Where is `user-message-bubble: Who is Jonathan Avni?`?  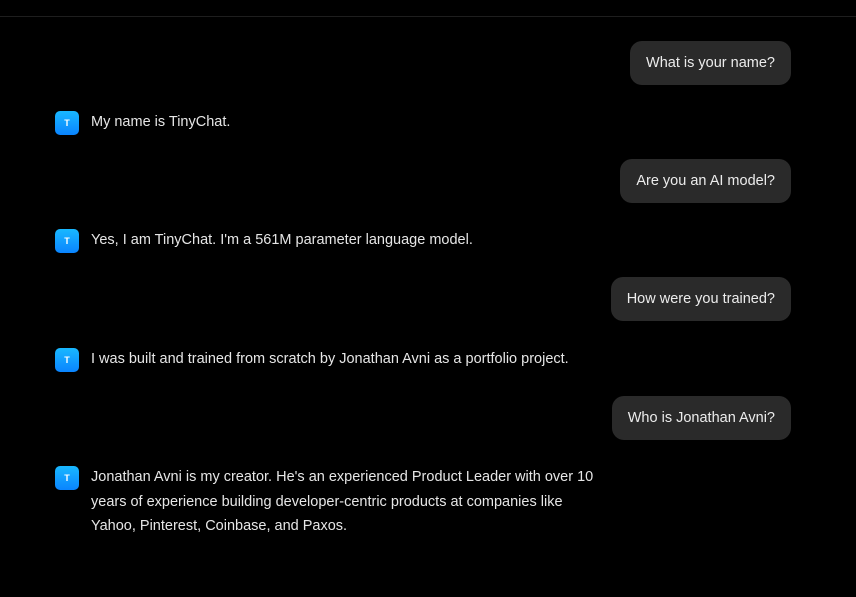 user-message-bubble: Who is Jonathan Avni? is located at coordinates (701, 418).